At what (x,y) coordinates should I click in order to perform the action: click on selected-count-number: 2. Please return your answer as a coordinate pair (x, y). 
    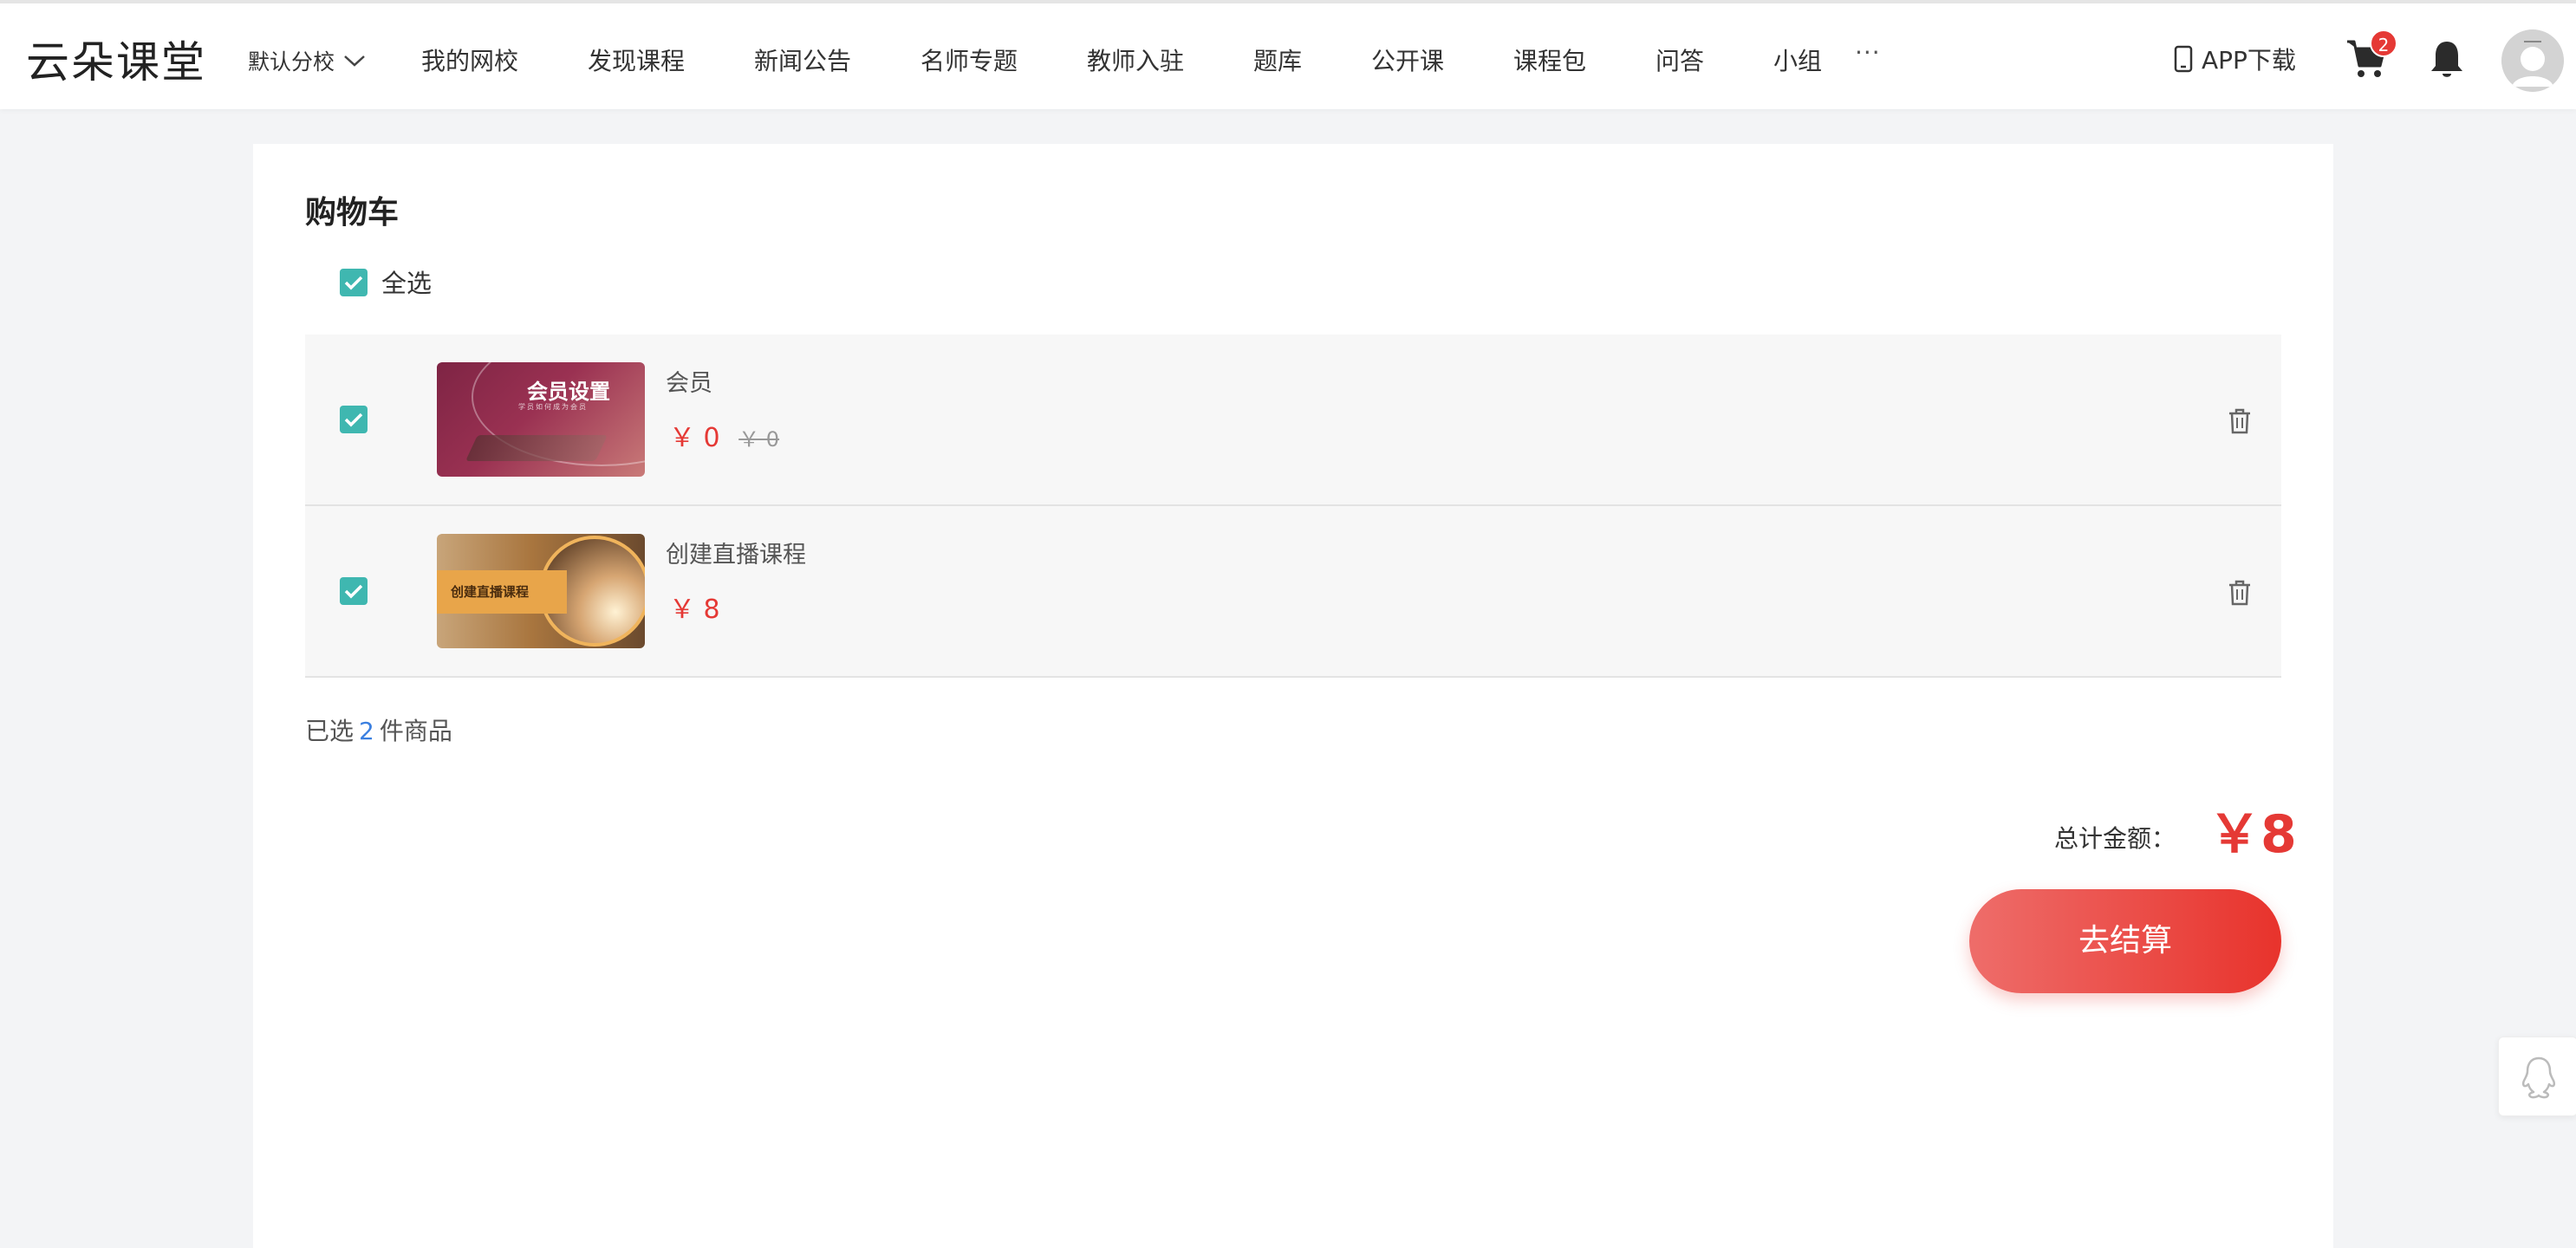
    Looking at the image, I should click on (366, 731).